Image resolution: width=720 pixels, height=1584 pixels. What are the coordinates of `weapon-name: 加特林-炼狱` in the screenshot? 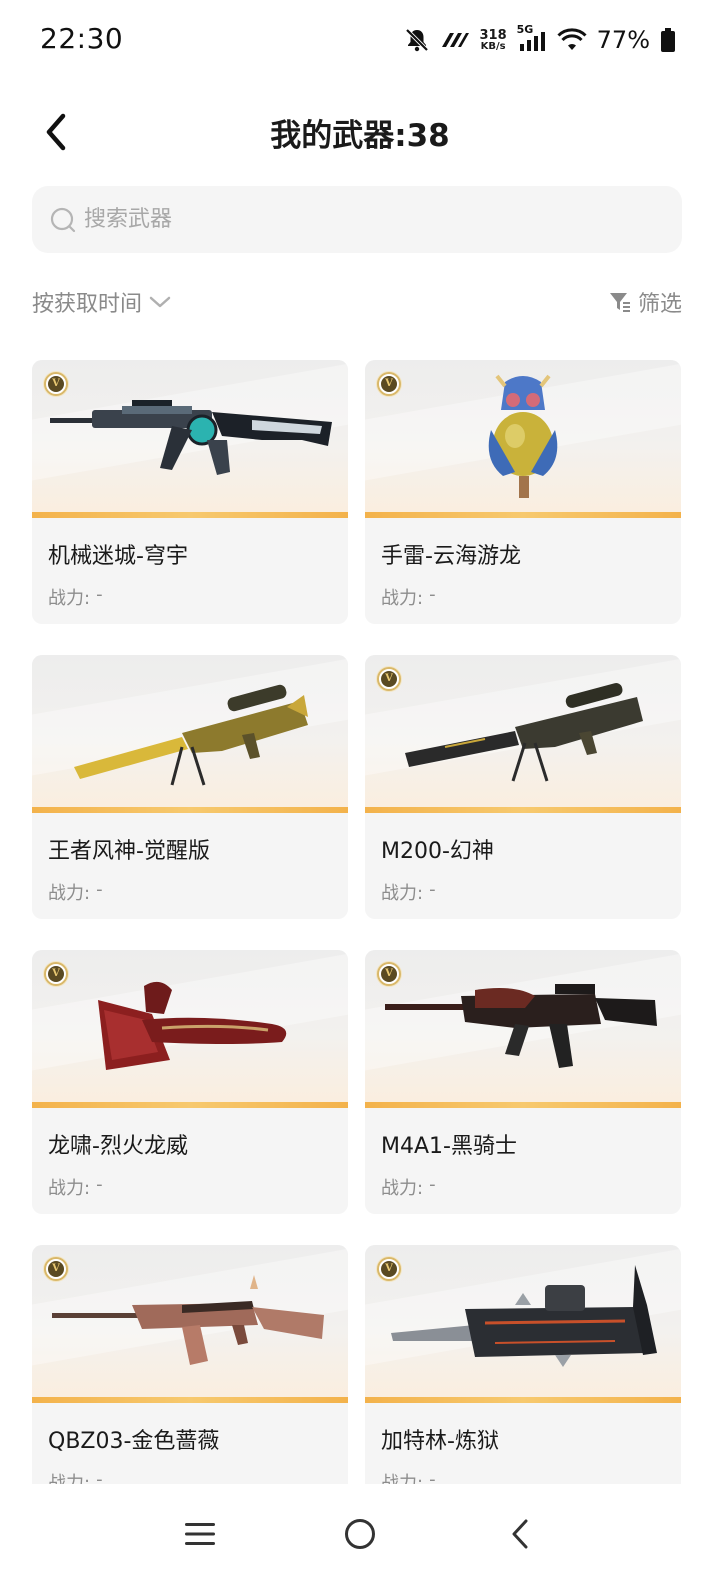 It's located at (440, 1441).